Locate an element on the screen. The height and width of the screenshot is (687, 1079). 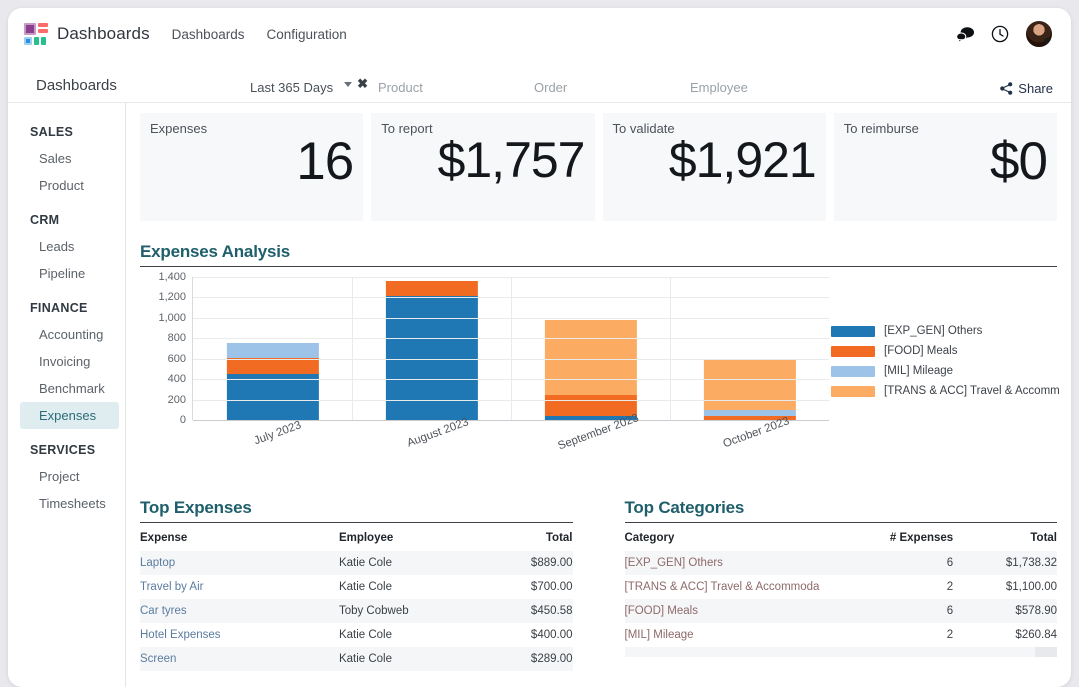
date-filter-facet: Last 365 Days ✖ is located at coordinates (308, 89).